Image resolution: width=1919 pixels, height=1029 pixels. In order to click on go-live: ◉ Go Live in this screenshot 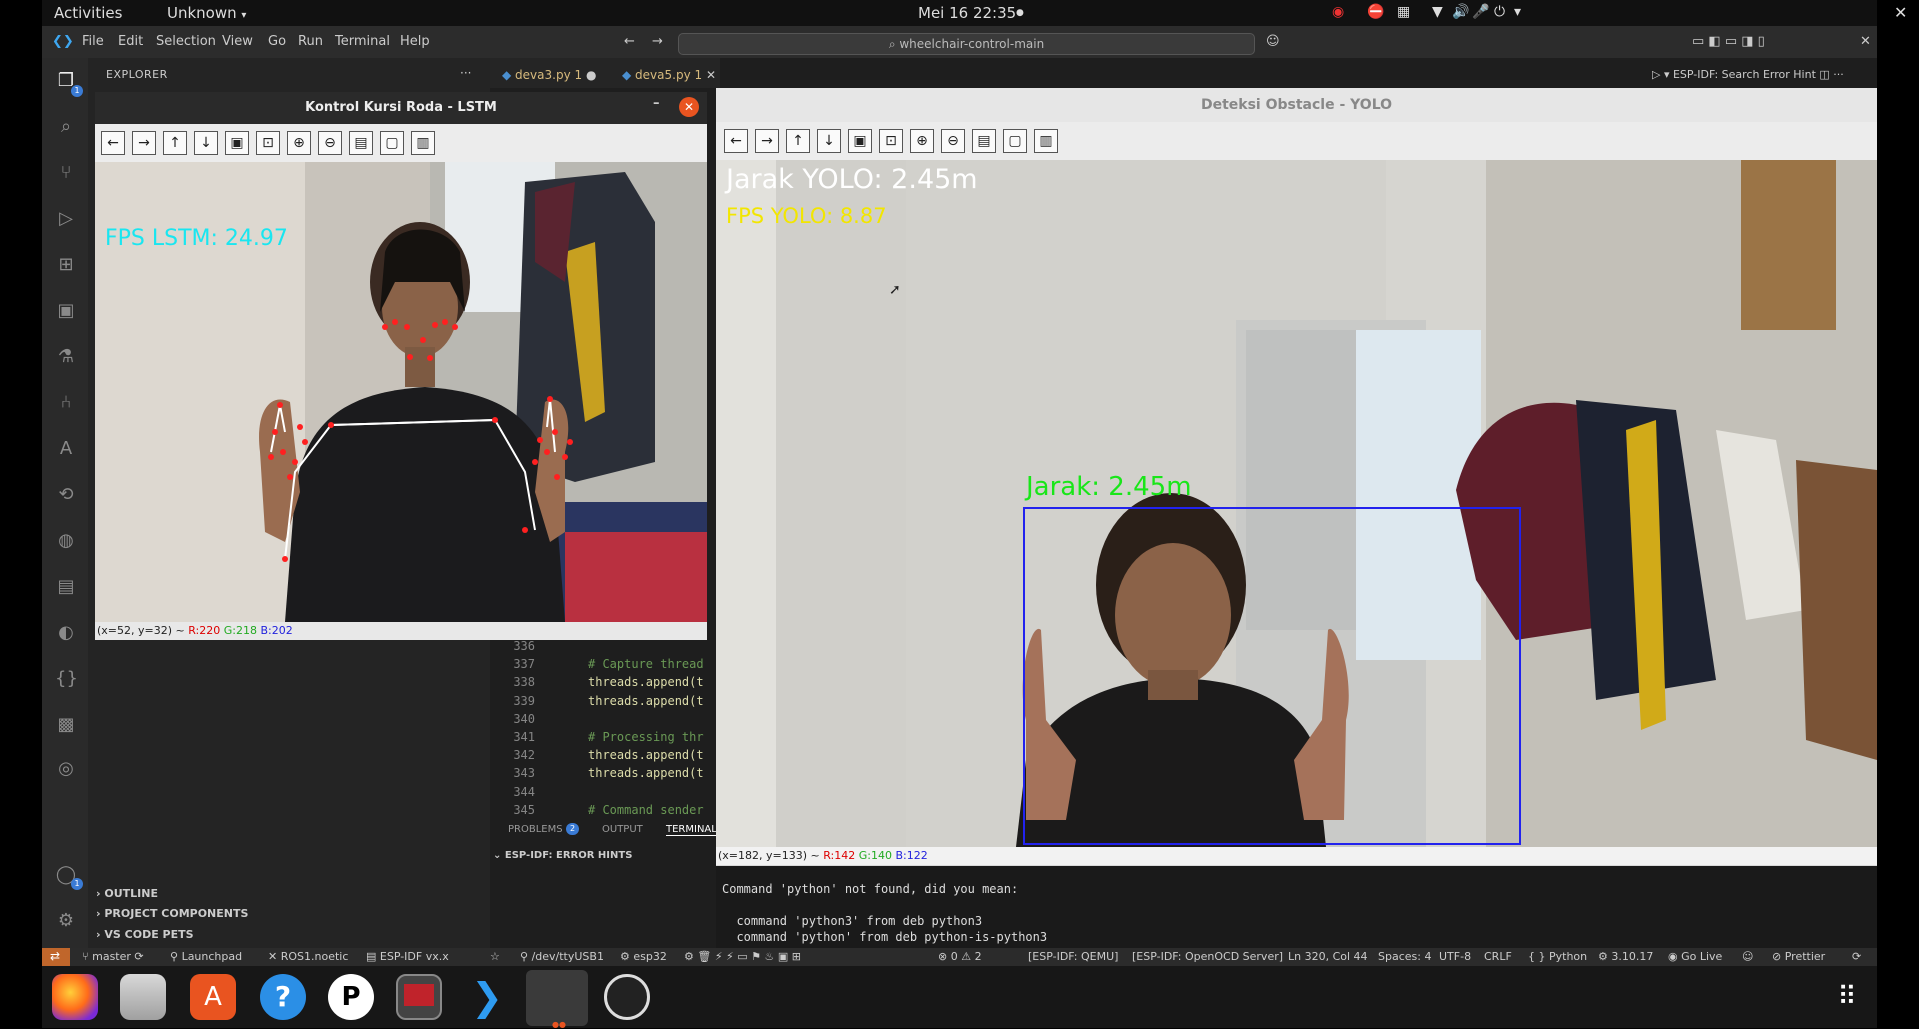, I will do `click(1695, 956)`.